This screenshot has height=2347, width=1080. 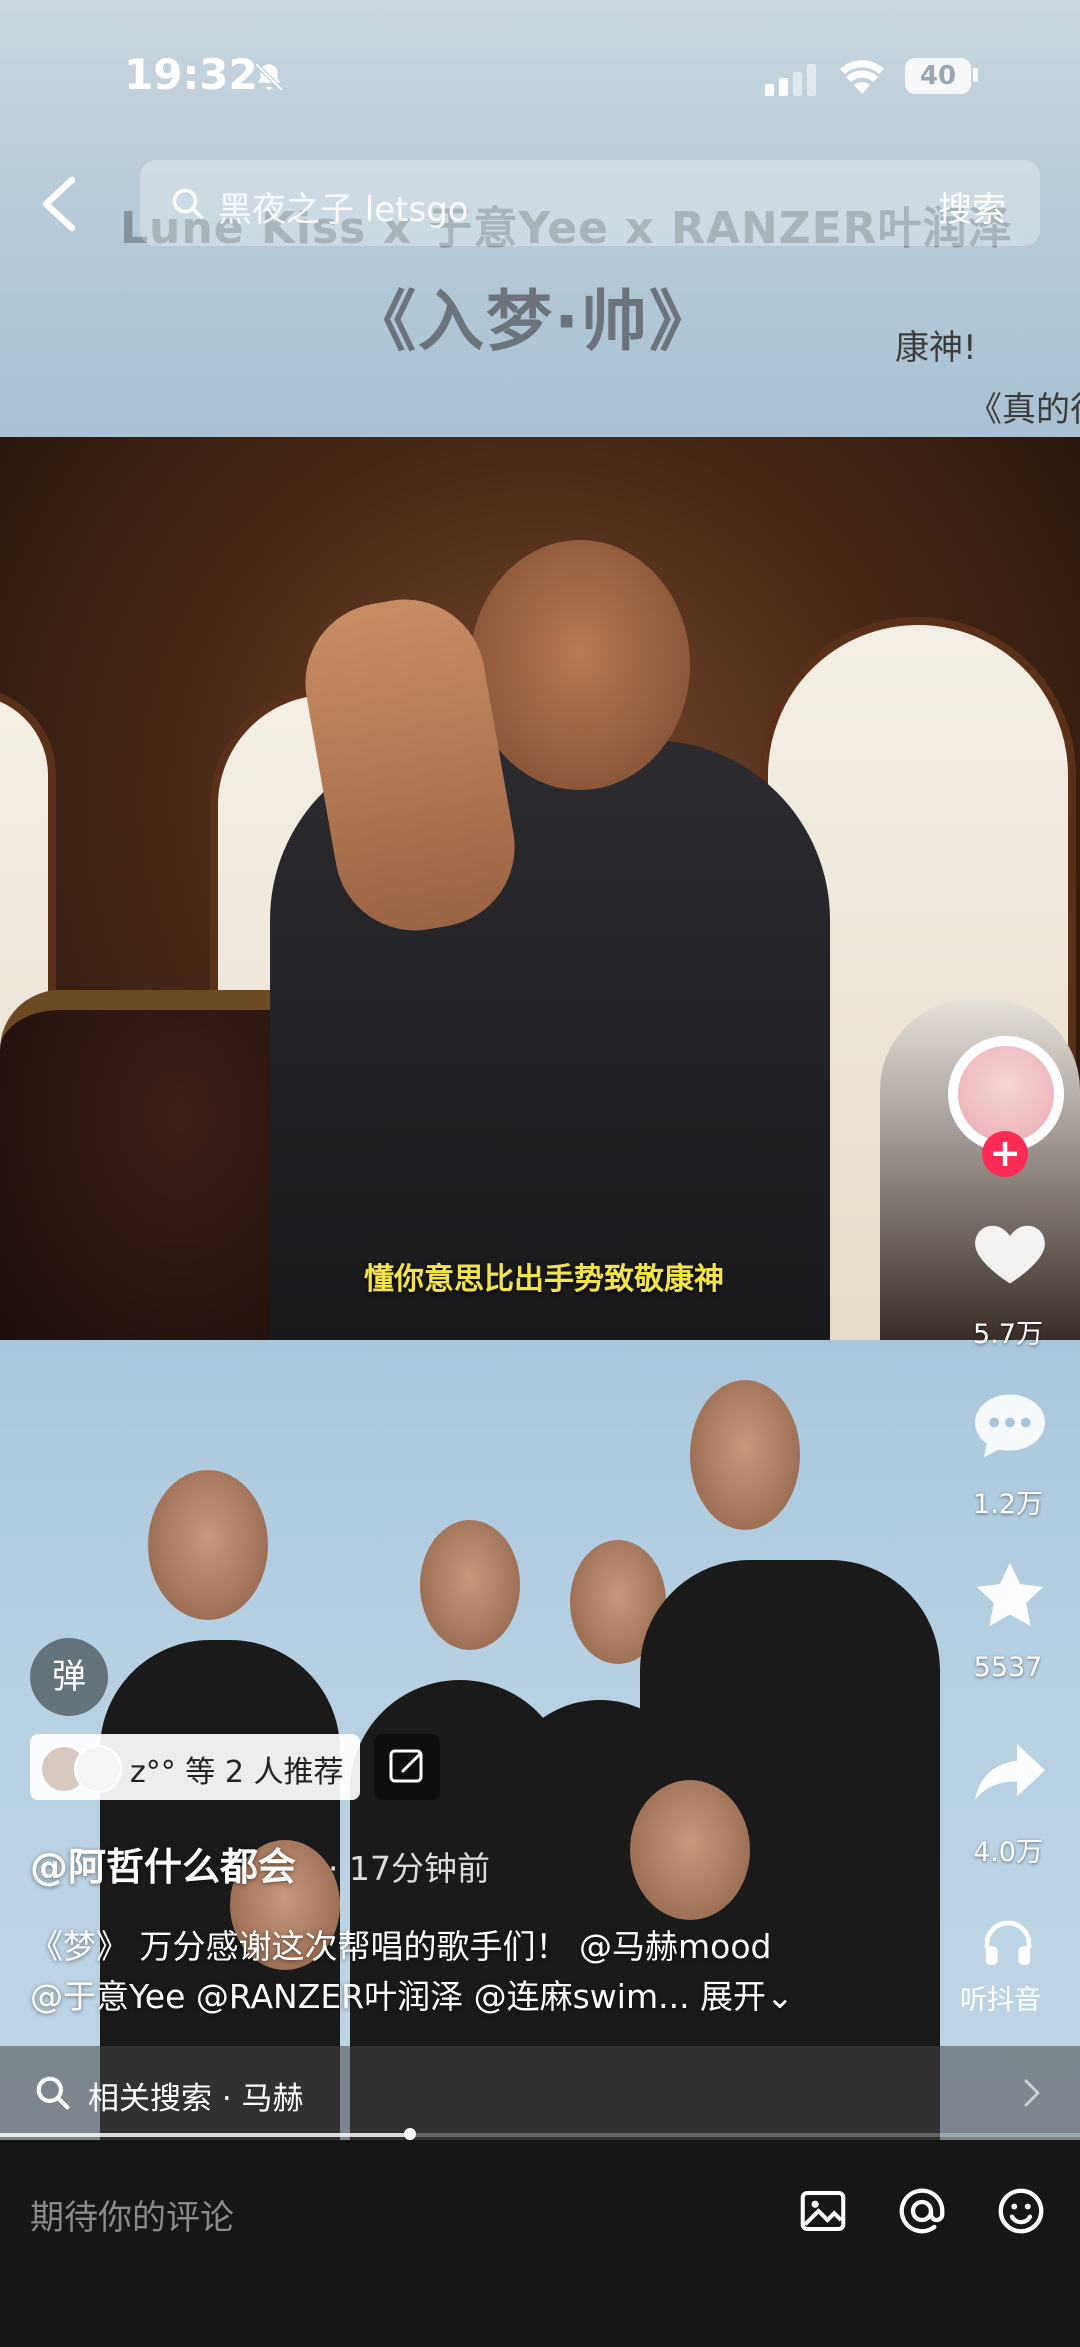 What do you see at coordinates (823, 2211) in the screenshot?
I see `image-icon` at bounding box center [823, 2211].